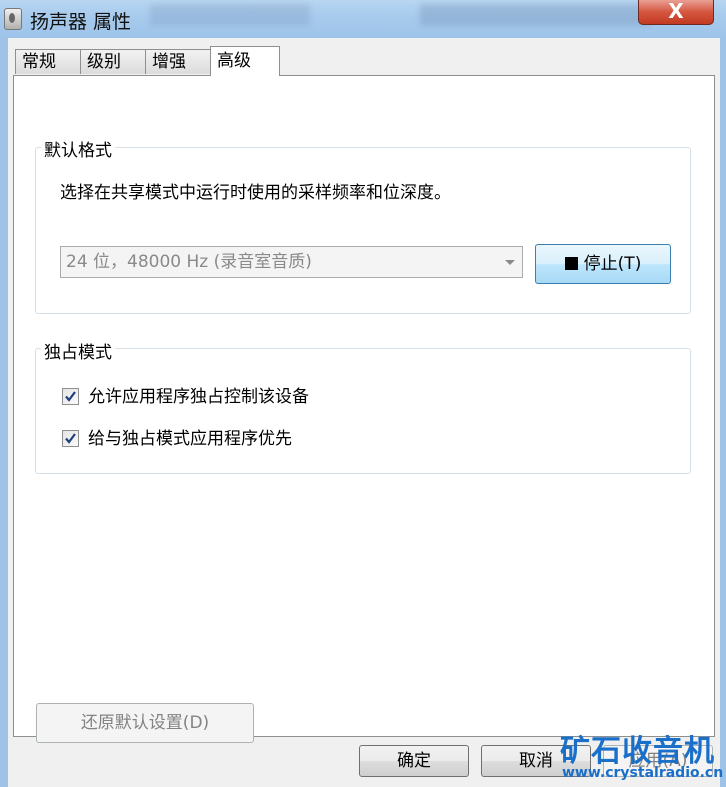 The height and width of the screenshot is (787, 726). What do you see at coordinates (145, 723) in the screenshot?
I see `restore-defaults-button: 还原默认设置(D)` at bounding box center [145, 723].